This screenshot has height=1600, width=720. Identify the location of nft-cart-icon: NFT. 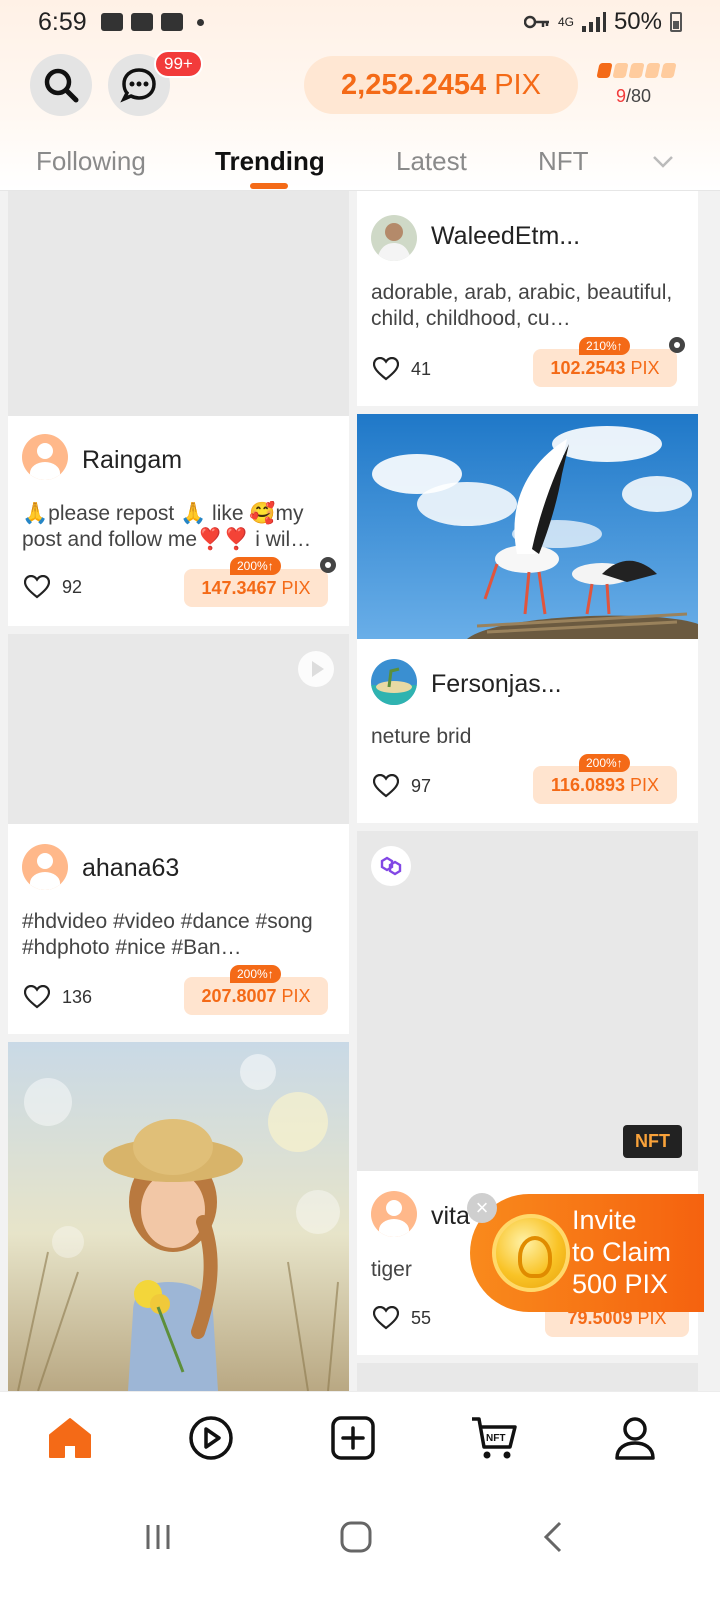
(494, 1438).